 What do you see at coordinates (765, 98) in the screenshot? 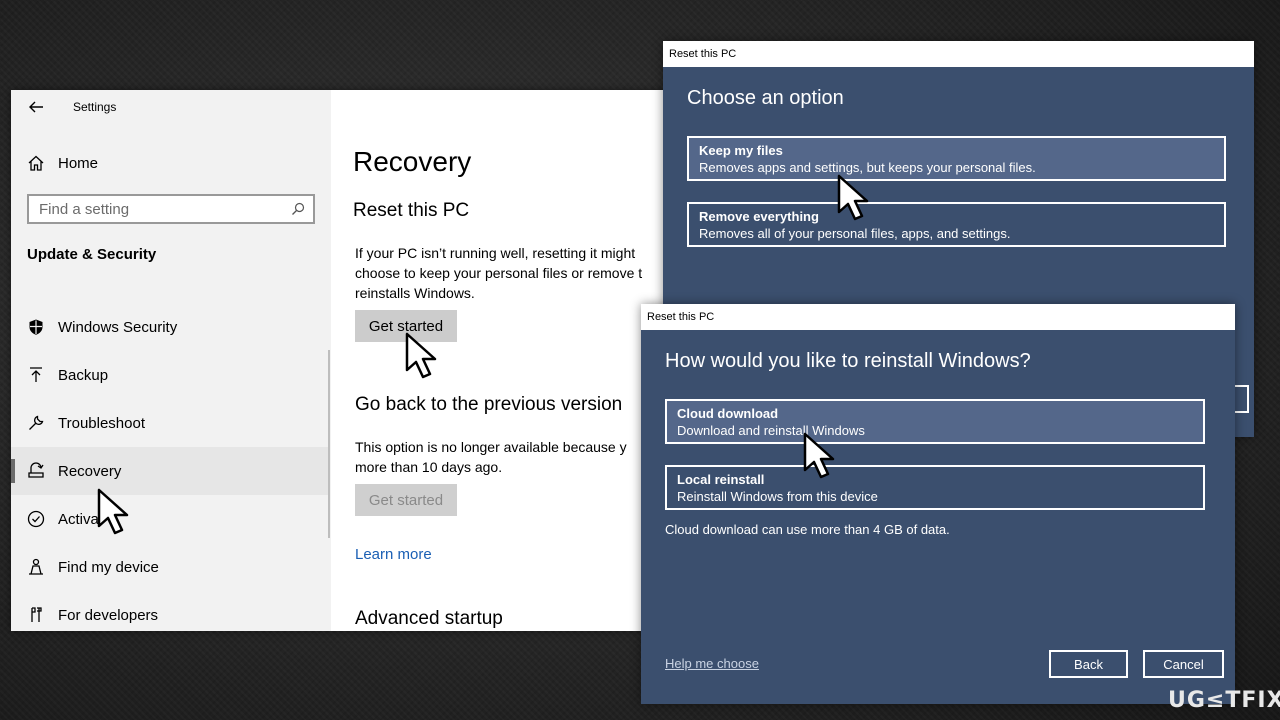
I see `dialog-heading: Choose an option` at bounding box center [765, 98].